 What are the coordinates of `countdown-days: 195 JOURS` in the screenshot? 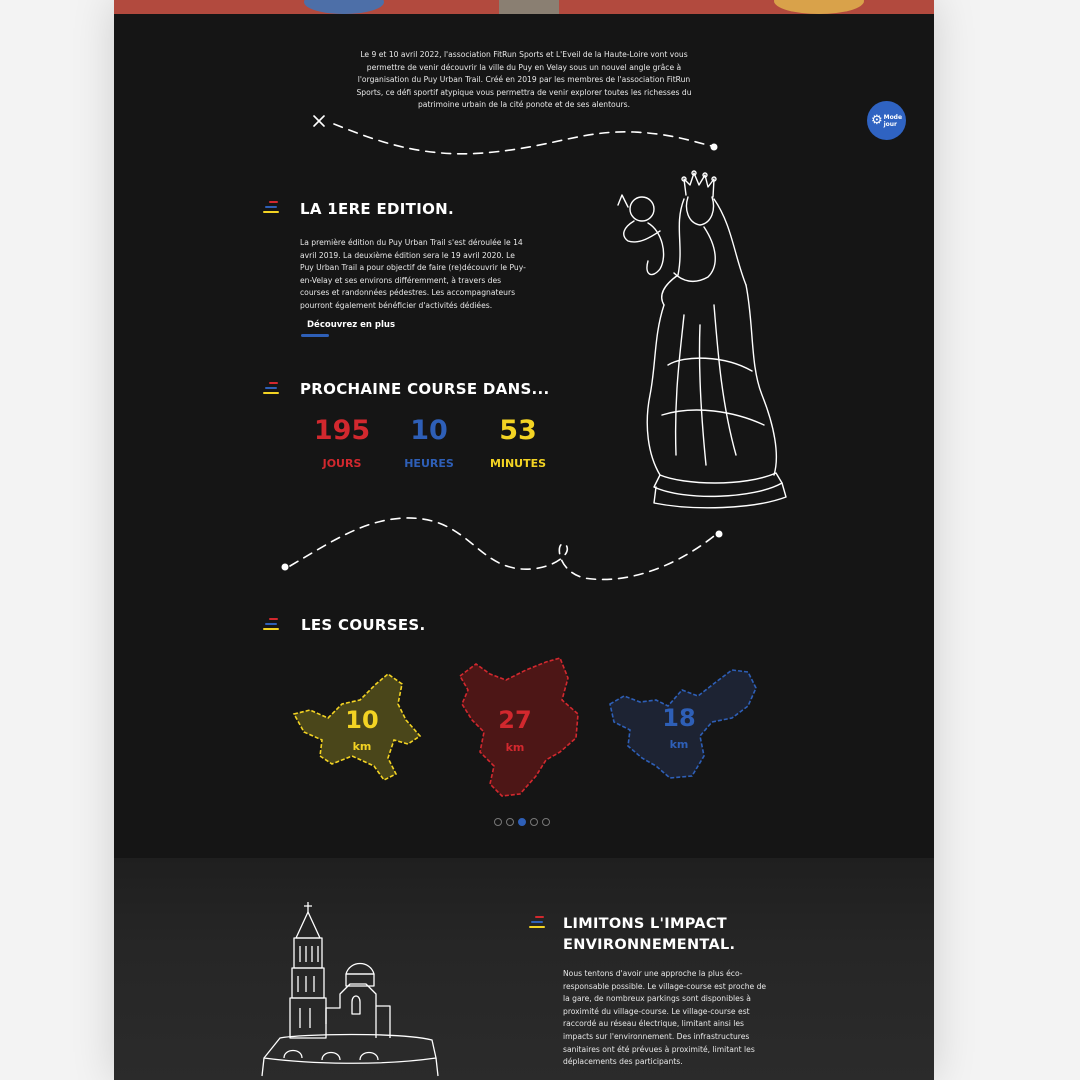 It's located at (342, 442).